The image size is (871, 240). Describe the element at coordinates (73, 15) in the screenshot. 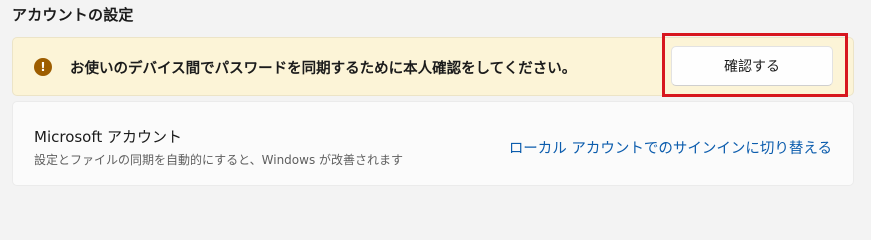

I see `section-title: アカウントの設定` at that location.